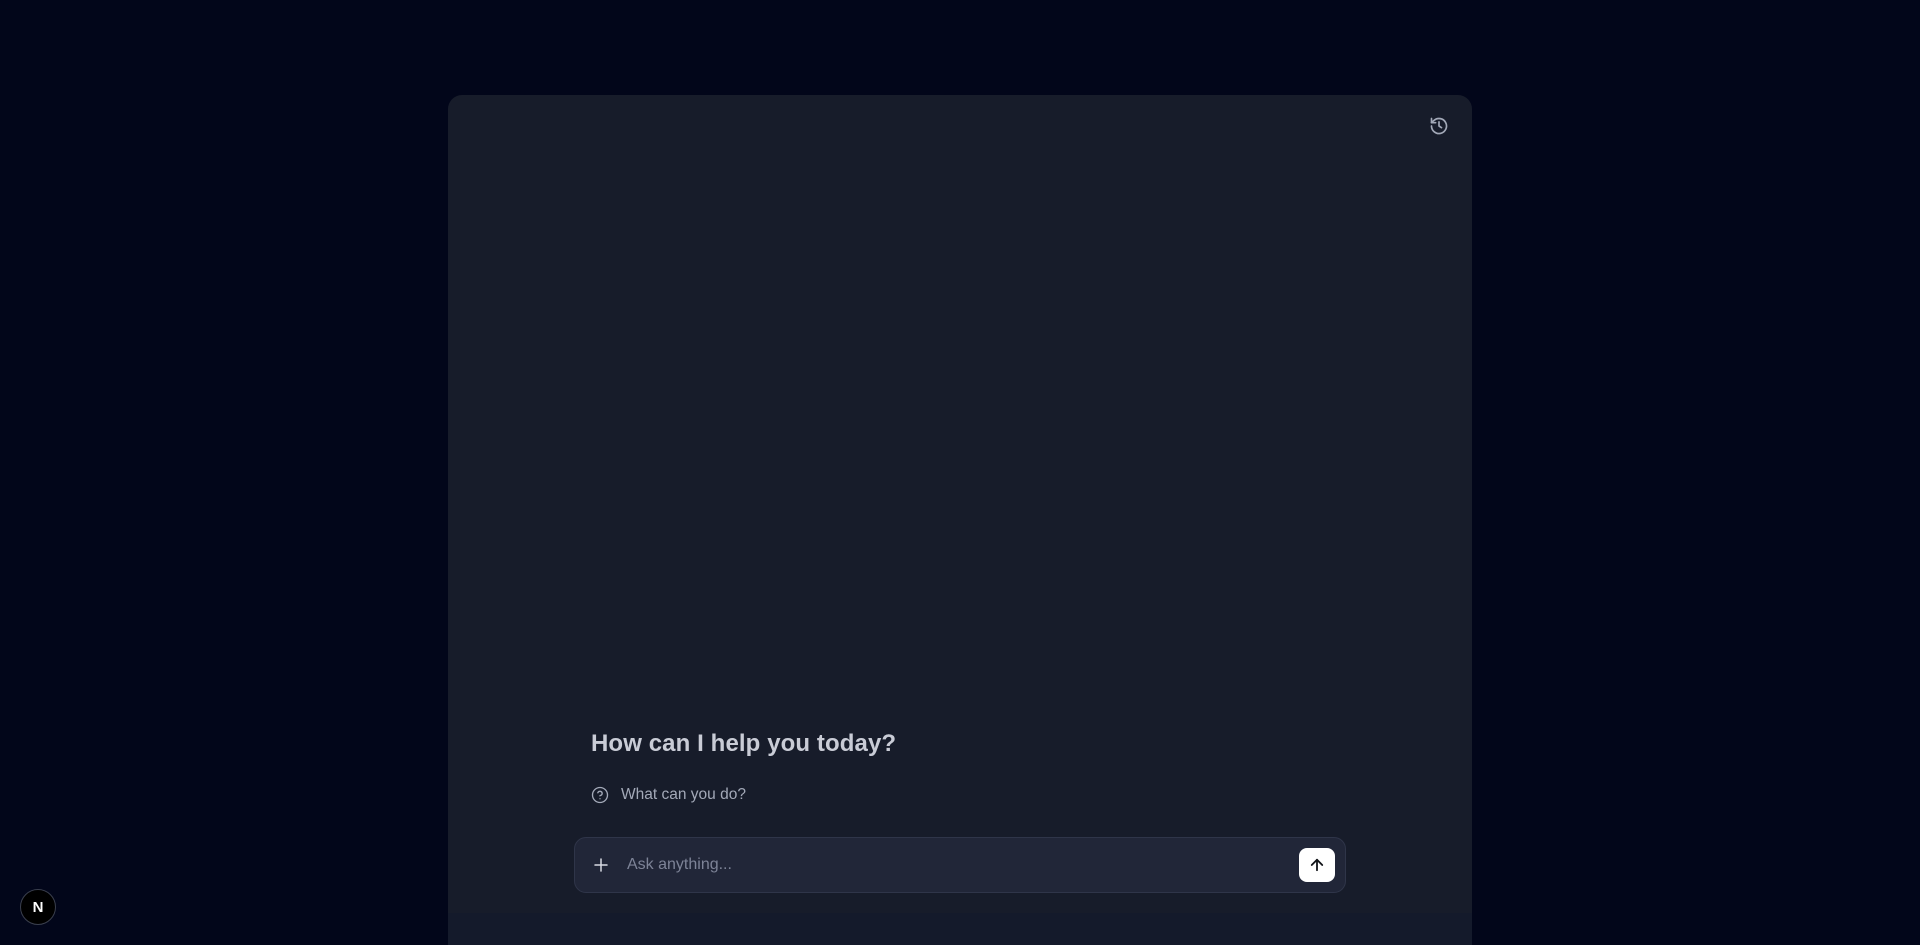 The width and height of the screenshot is (1920, 945). What do you see at coordinates (600, 795) in the screenshot?
I see `question-circle-icon` at bounding box center [600, 795].